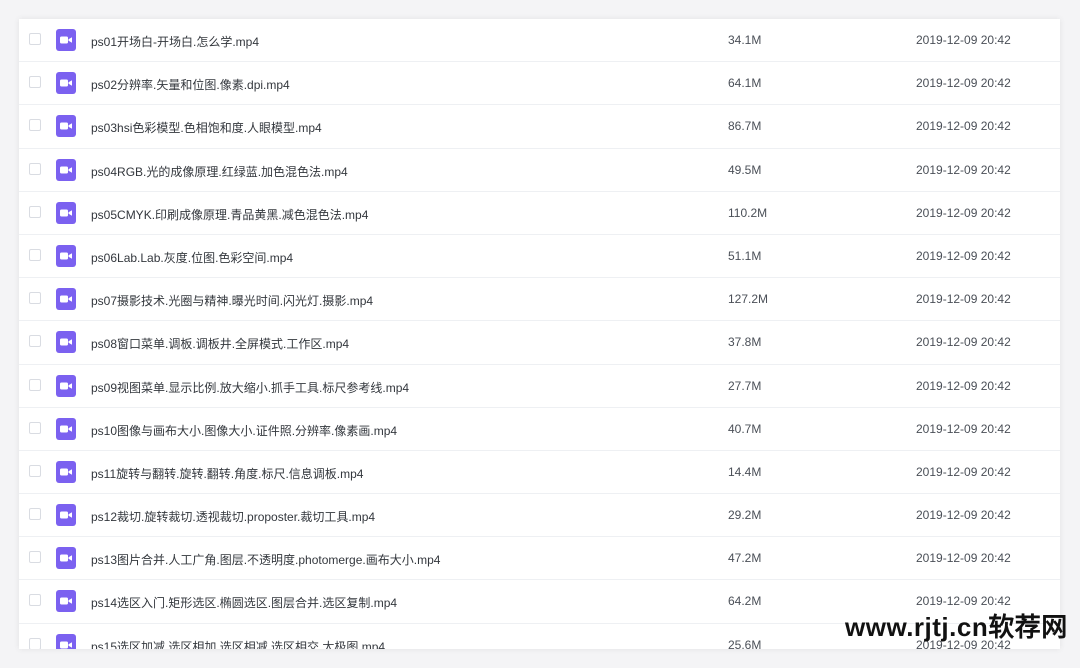 This screenshot has width=1080, height=668. Describe the element at coordinates (232, 300) in the screenshot. I see `file-name: ps07摄影技术.光圈与精神.曝光时间.闪光灯.摄影.mp4` at that location.